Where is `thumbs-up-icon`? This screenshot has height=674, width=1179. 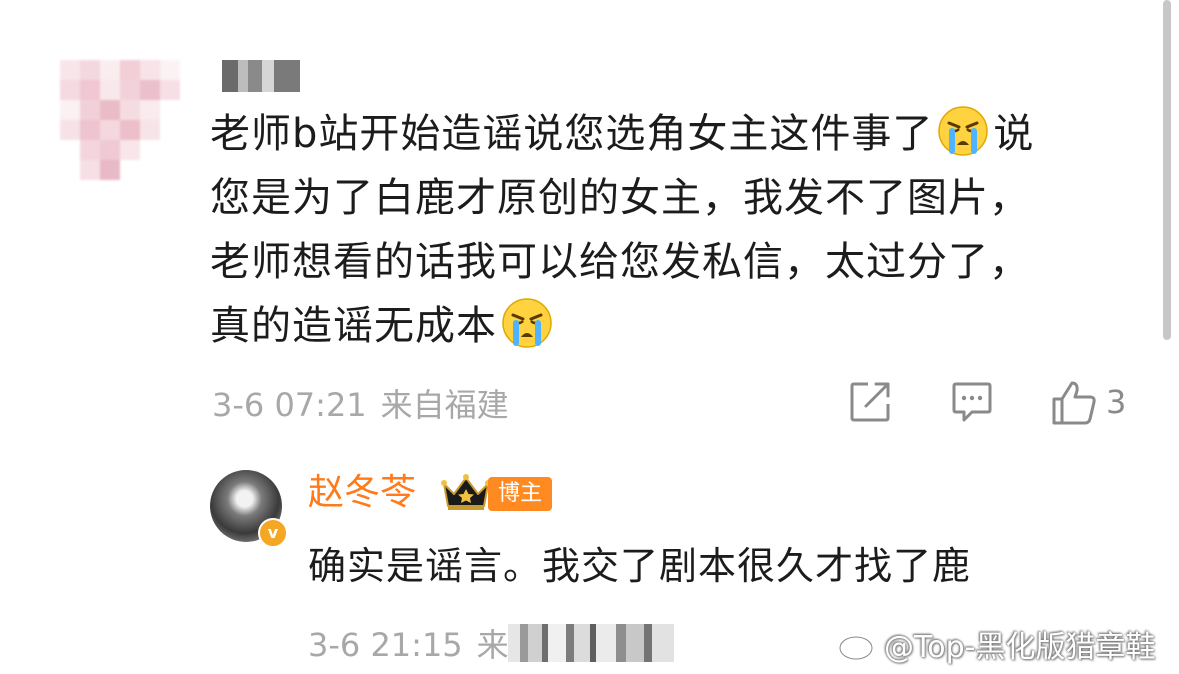 thumbs-up-icon is located at coordinates (1074, 403).